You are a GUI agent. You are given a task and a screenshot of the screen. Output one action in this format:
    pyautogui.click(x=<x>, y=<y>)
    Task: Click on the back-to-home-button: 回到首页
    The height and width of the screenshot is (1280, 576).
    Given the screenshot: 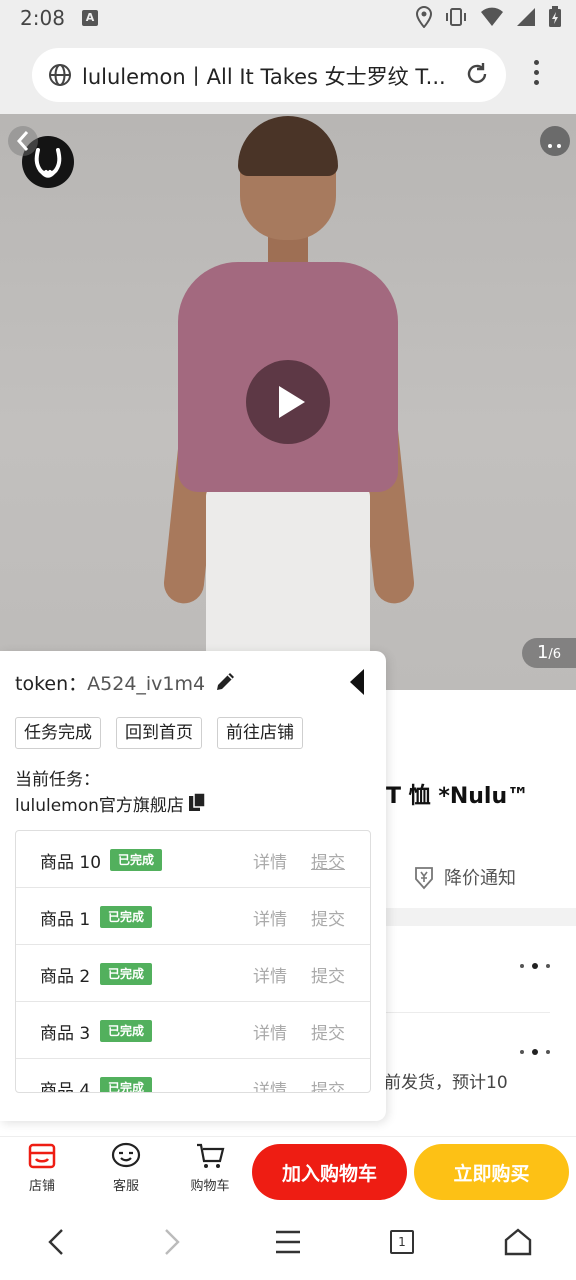 What is the action you would take?
    pyautogui.click(x=159, y=733)
    